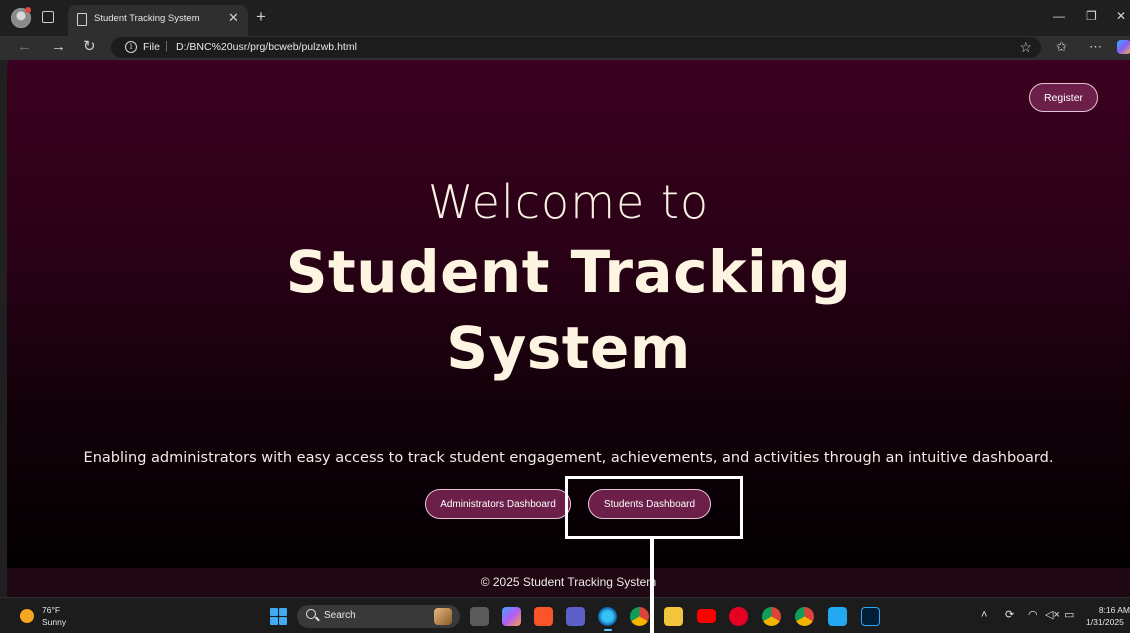 This screenshot has height=633, width=1130. Describe the element at coordinates (1033, 615) in the screenshot. I see `wifi-icon: ◠` at that location.